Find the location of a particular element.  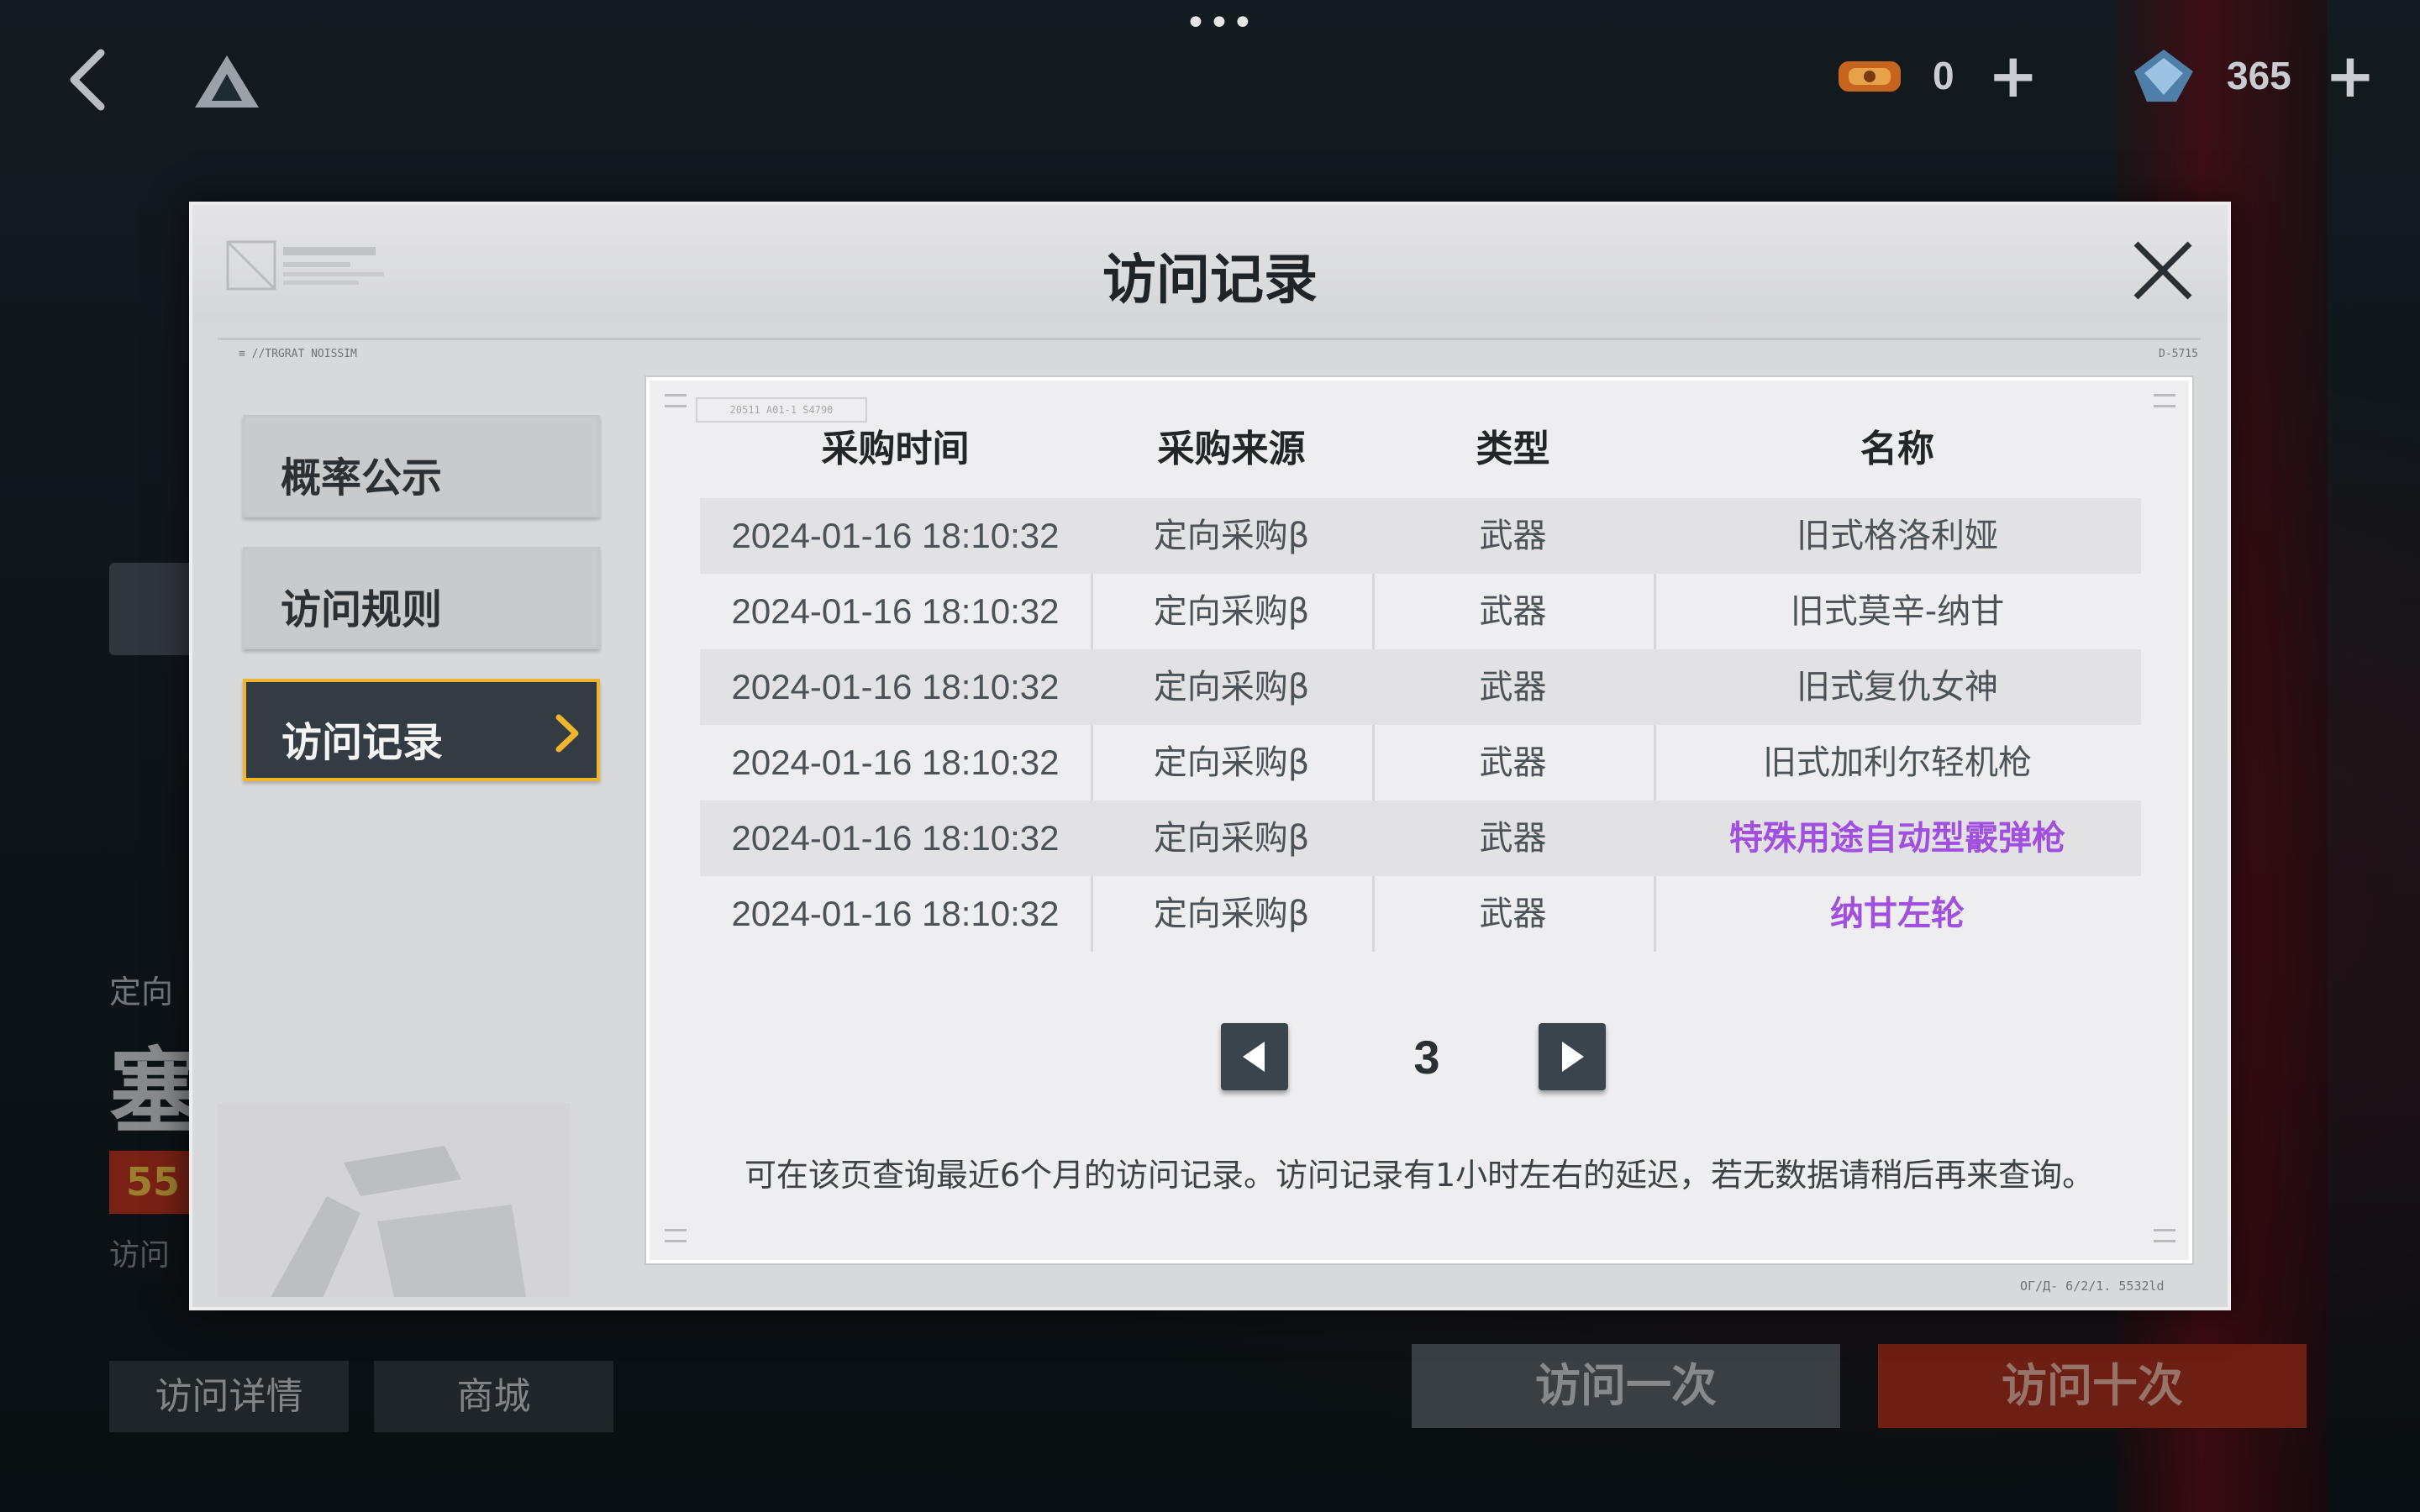

decor-code-right: D-5715 is located at coordinates (2178, 354).